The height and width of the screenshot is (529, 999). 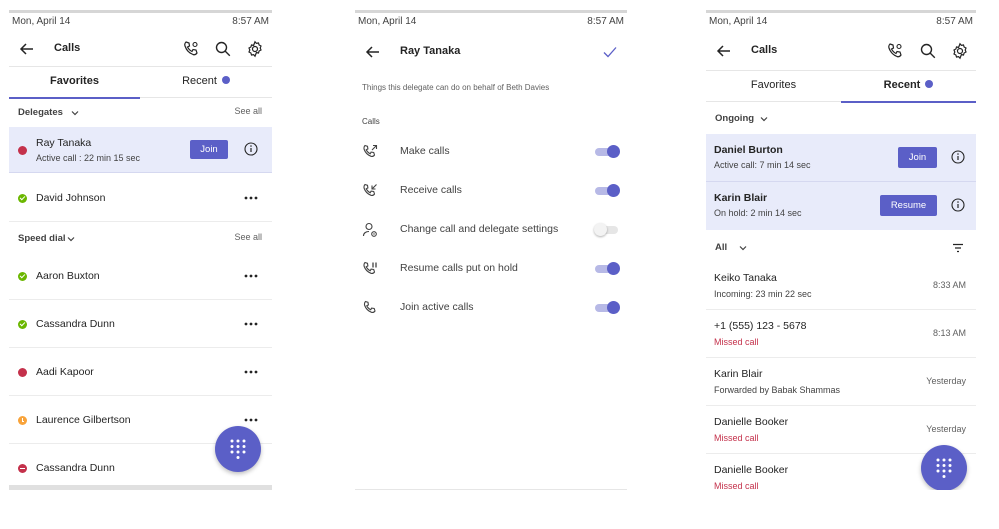 What do you see at coordinates (22, 372) in the screenshot?
I see `presence-busy-icon` at bounding box center [22, 372].